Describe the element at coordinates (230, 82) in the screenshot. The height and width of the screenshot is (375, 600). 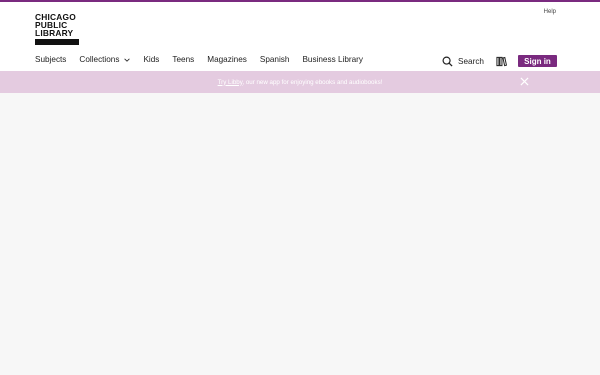
I see `try-libby-link: Try Libby` at that location.